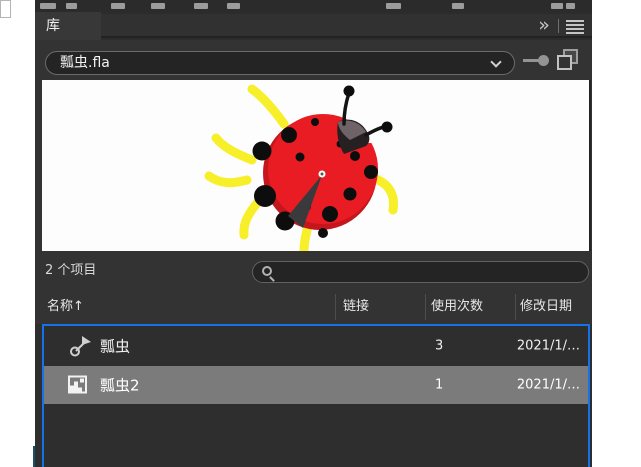  I want to click on chevron-down-icon, so click(496, 62).